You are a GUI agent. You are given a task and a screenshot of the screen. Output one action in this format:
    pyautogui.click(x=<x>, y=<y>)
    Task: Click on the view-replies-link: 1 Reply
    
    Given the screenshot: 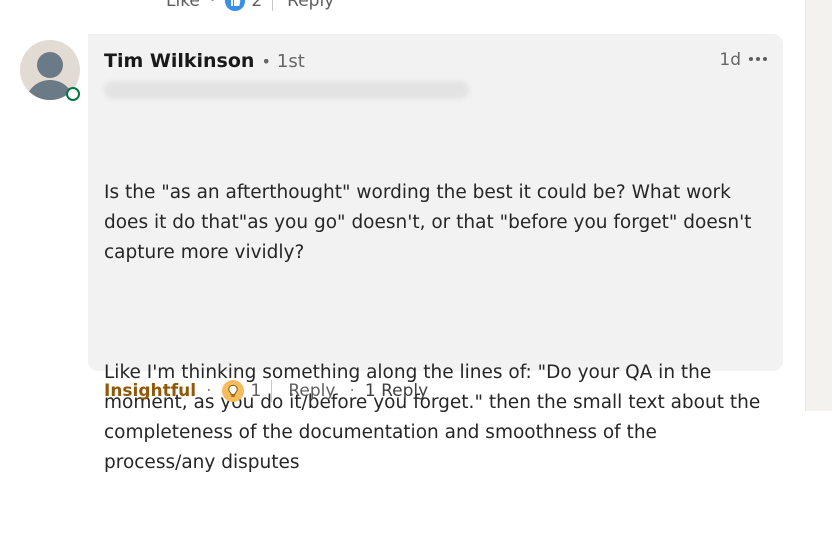 What is the action you would take?
    pyautogui.click(x=396, y=391)
    